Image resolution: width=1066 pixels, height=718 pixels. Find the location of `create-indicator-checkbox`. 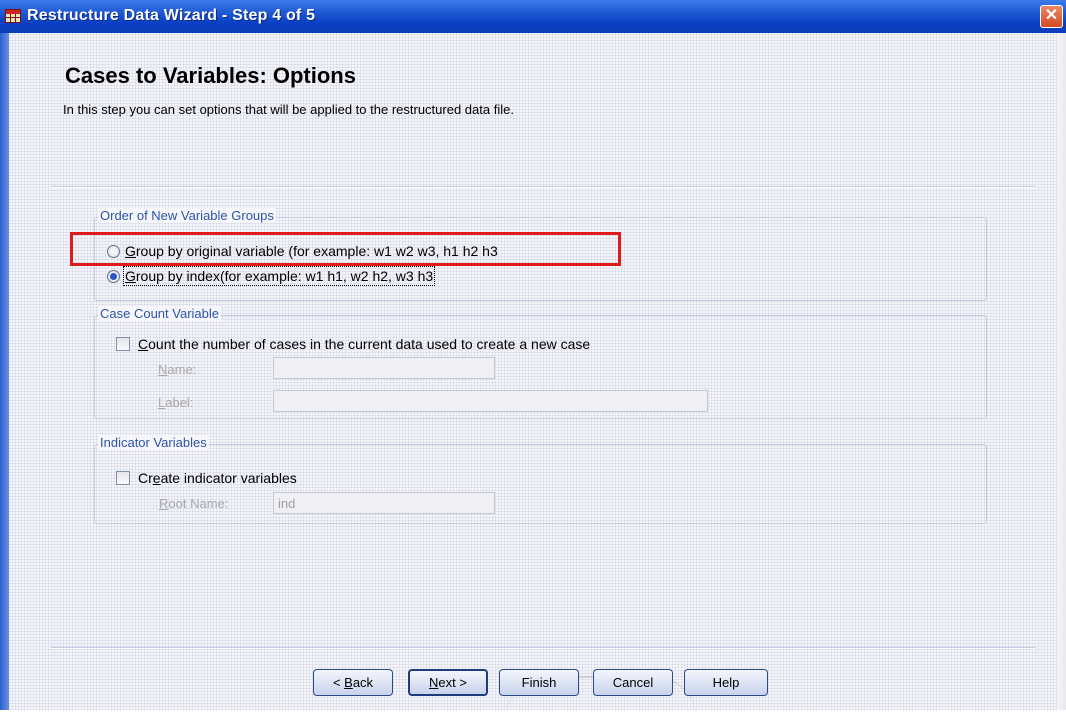

create-indicator-checkbox is located at coordinates (123, 478).